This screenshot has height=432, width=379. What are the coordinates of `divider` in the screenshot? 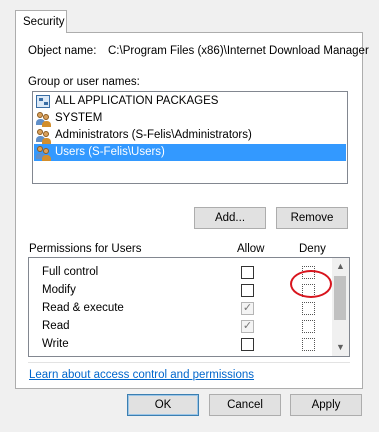 It's located at (189, 362).